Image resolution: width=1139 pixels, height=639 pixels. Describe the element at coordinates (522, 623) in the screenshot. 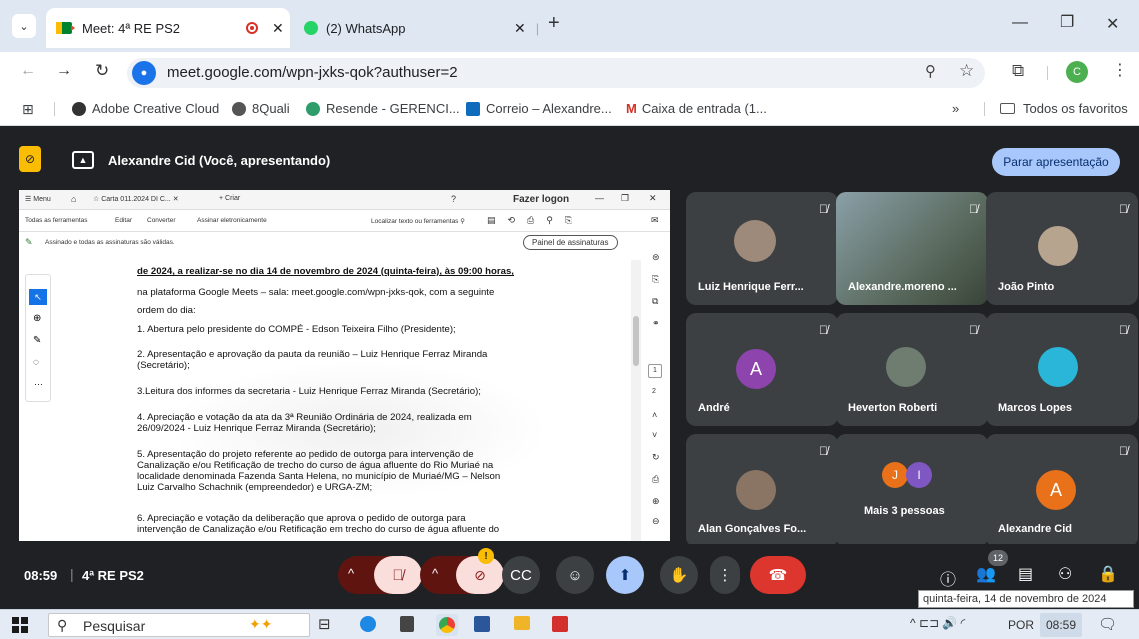

I see `file-explorer-icon` at that location.